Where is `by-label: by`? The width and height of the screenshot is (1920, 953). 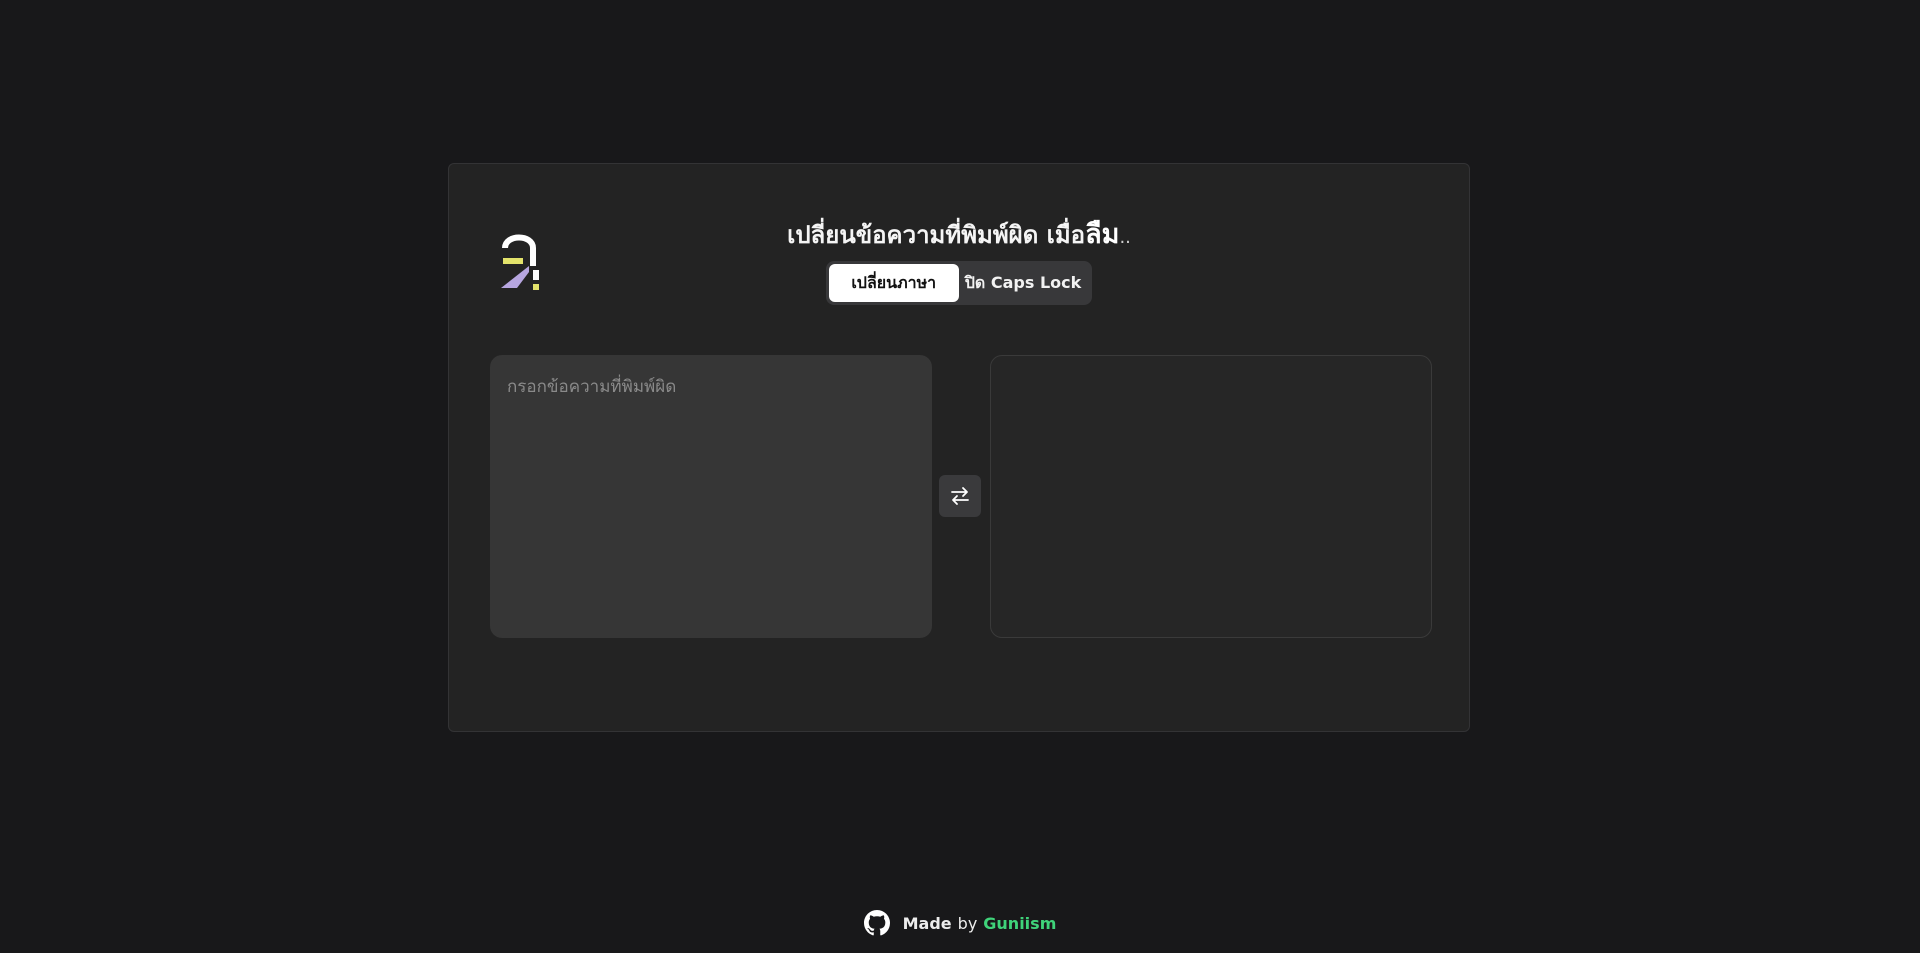 by-label: by is located at coordinates (967, 923).